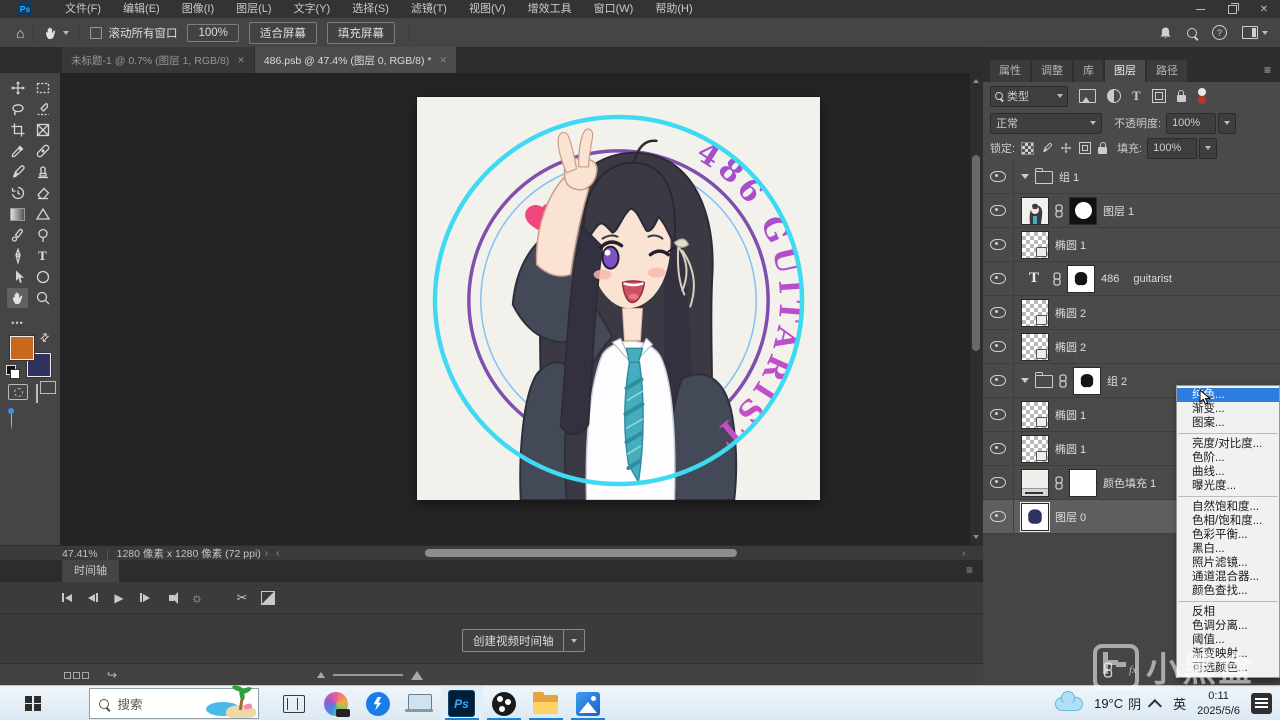 The height and width of the screenshot is (720, 1280). I want to click on lock-transparency-icon, so click(1028, 148).